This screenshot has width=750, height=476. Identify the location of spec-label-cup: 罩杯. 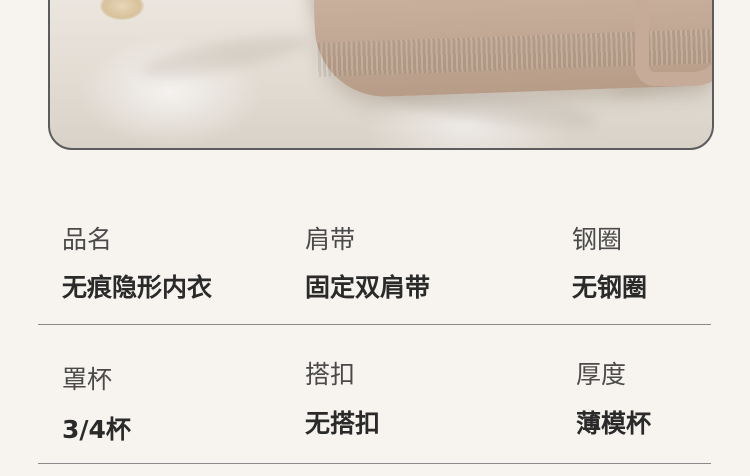
(87, 379).